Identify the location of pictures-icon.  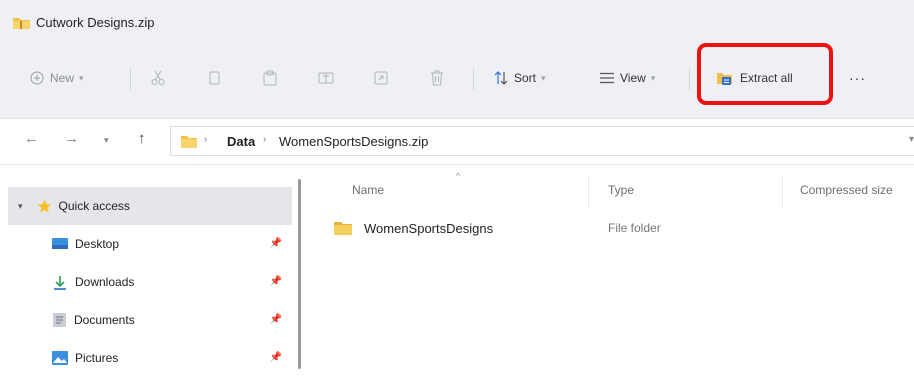
(60, 358).